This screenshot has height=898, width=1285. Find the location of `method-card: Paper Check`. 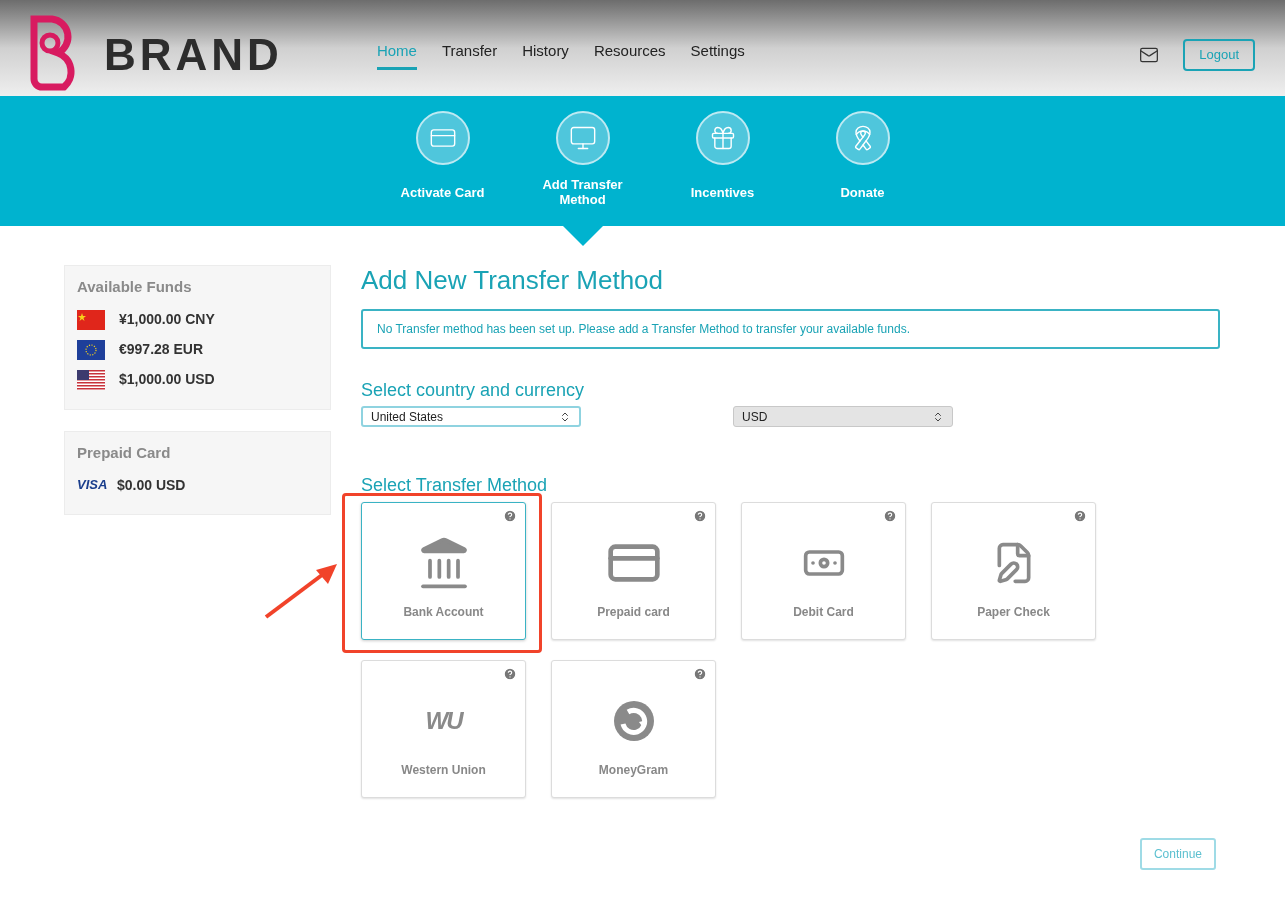

method-card: Paper Check is located at coordinates (1013, 571).